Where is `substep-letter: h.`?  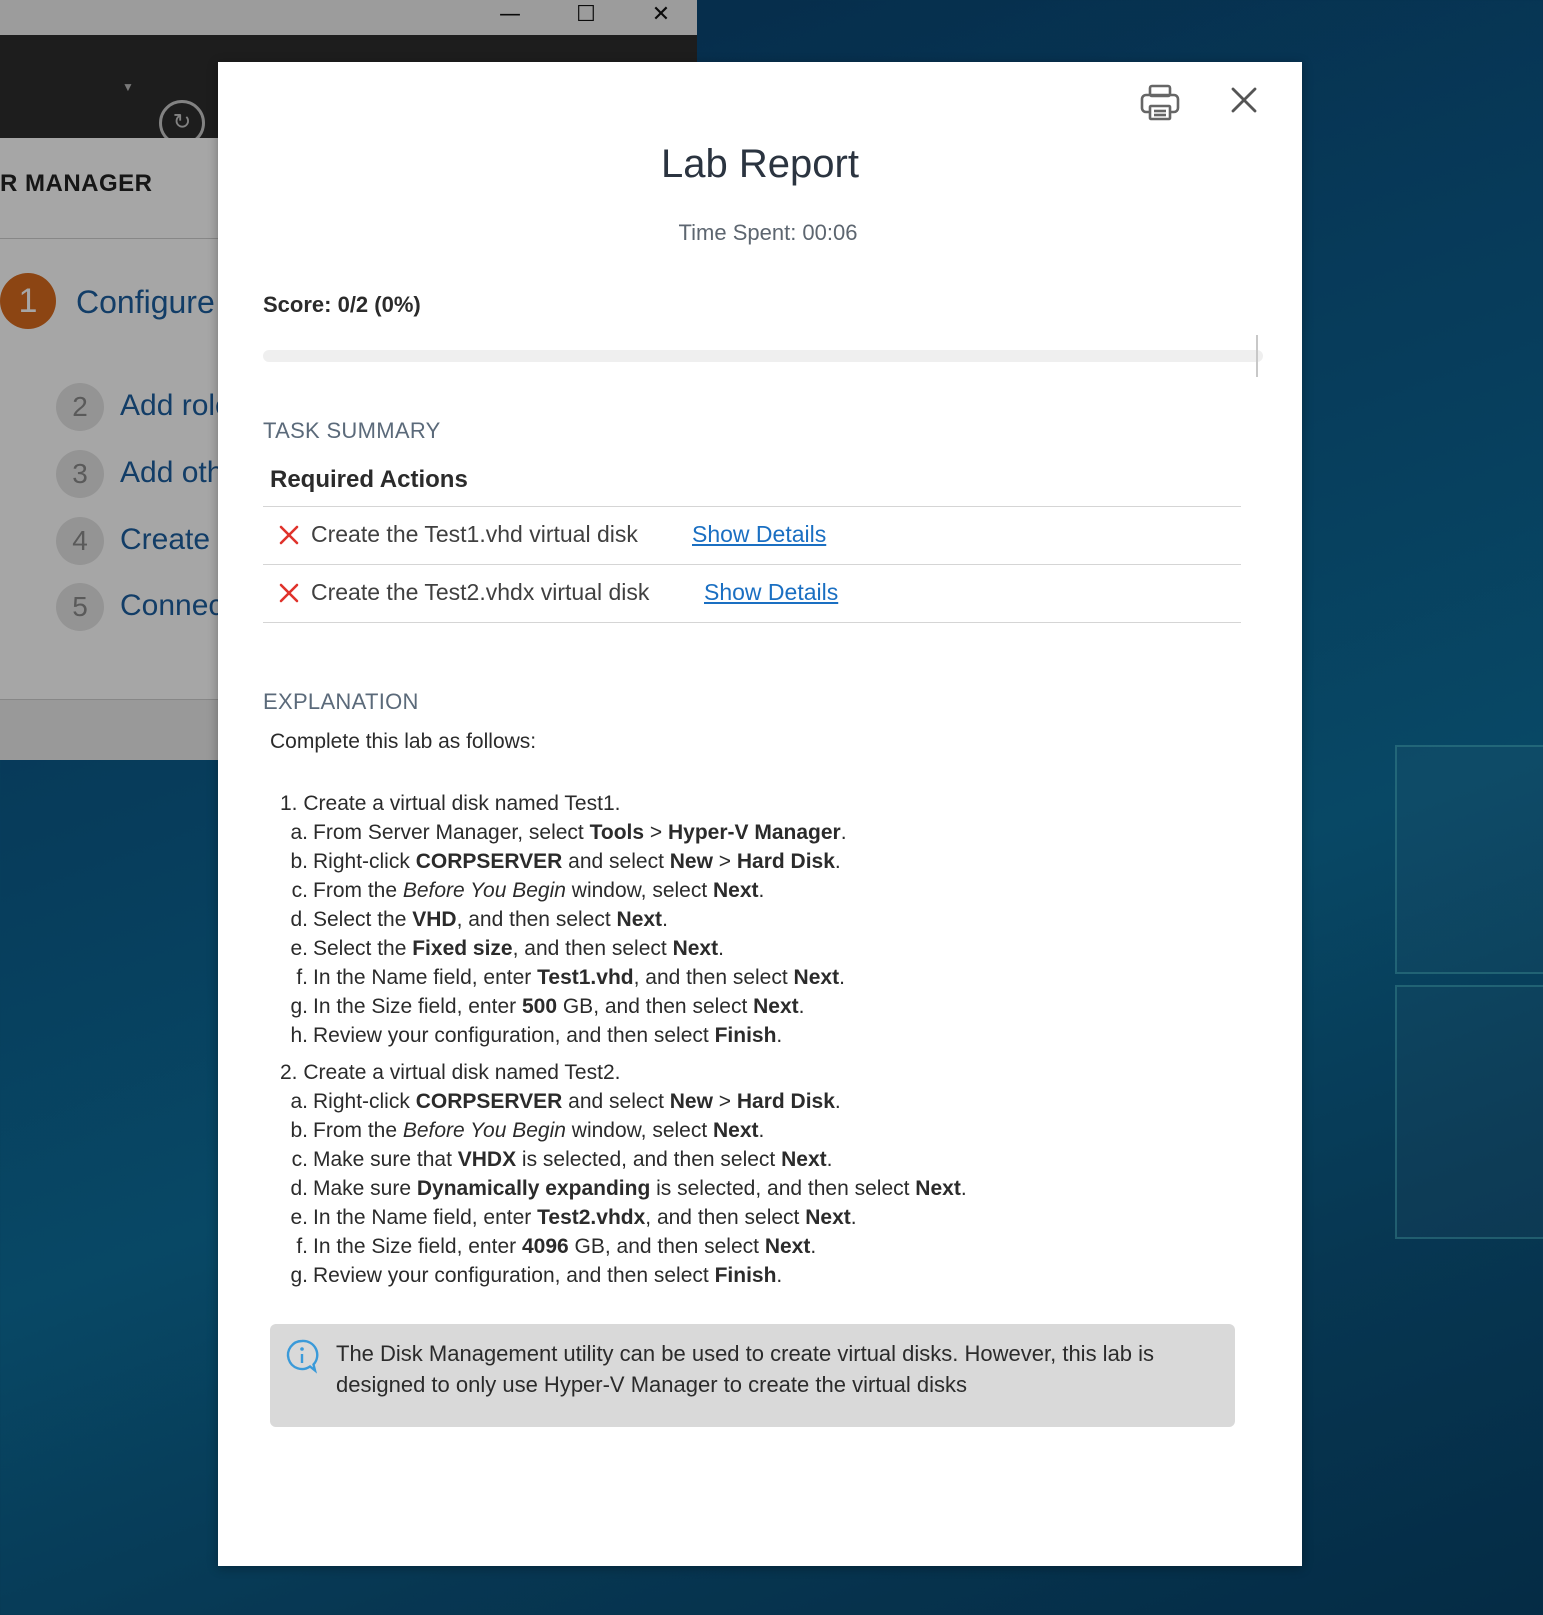
substep-letter: h. is located at coordinates (299, 1035).